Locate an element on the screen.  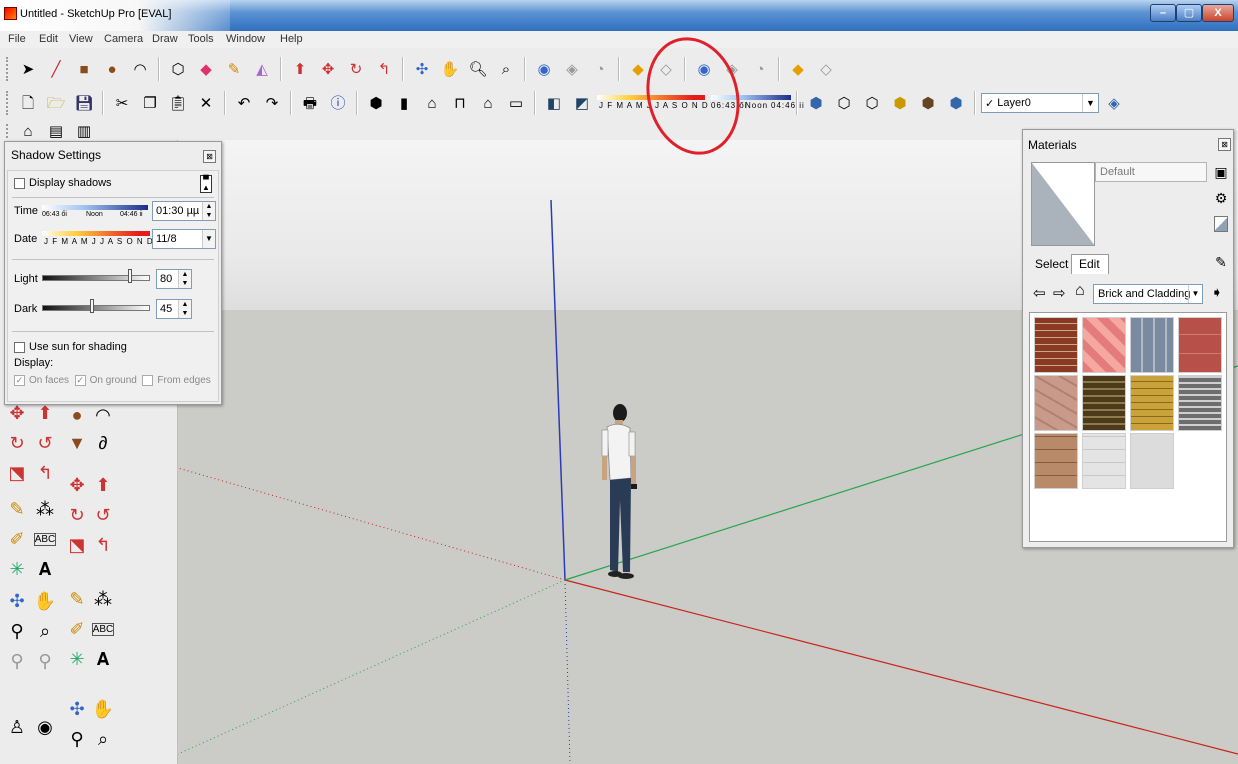
axes-icon: ✳ is located at coordinates (77, 659).